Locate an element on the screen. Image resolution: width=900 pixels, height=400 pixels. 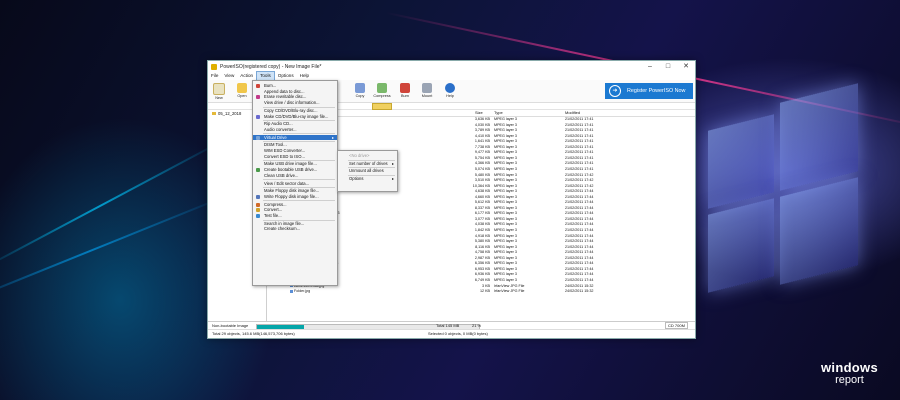
brand-line2: report is located at coordinates (849, 380).